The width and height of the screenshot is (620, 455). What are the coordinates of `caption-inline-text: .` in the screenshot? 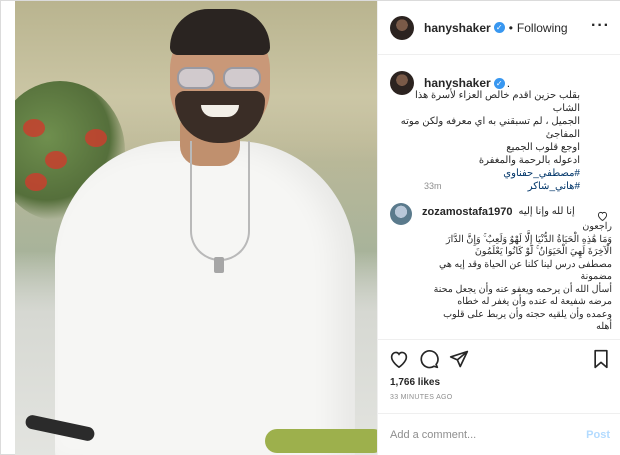 It's located at (508, 83).